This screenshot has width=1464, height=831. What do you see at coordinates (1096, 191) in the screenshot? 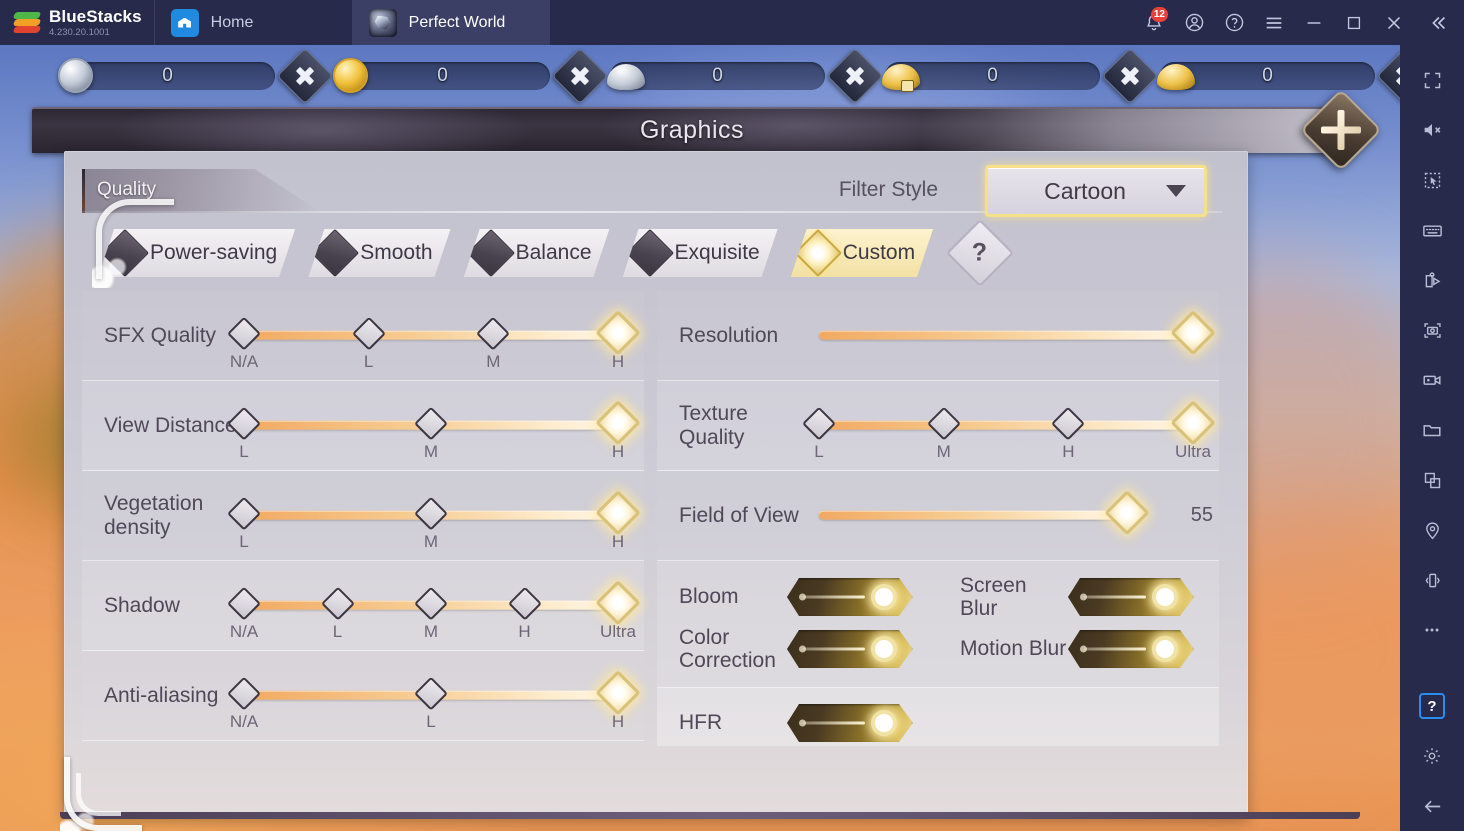
I see `filter-style-dropdown: Cartoon` at bounding box center [1096, 191].